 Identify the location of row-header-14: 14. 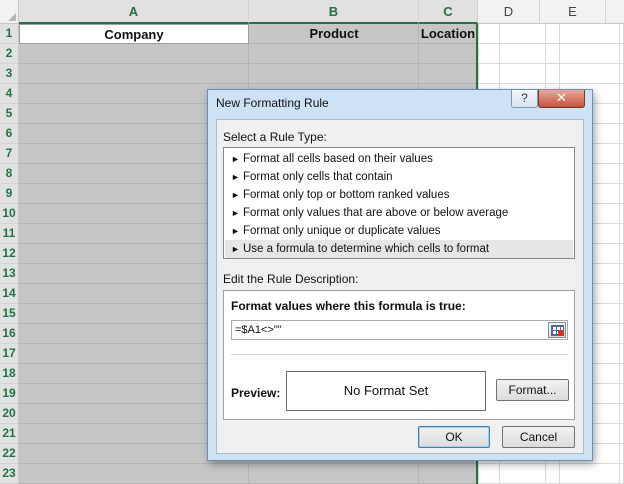
(9, 294).